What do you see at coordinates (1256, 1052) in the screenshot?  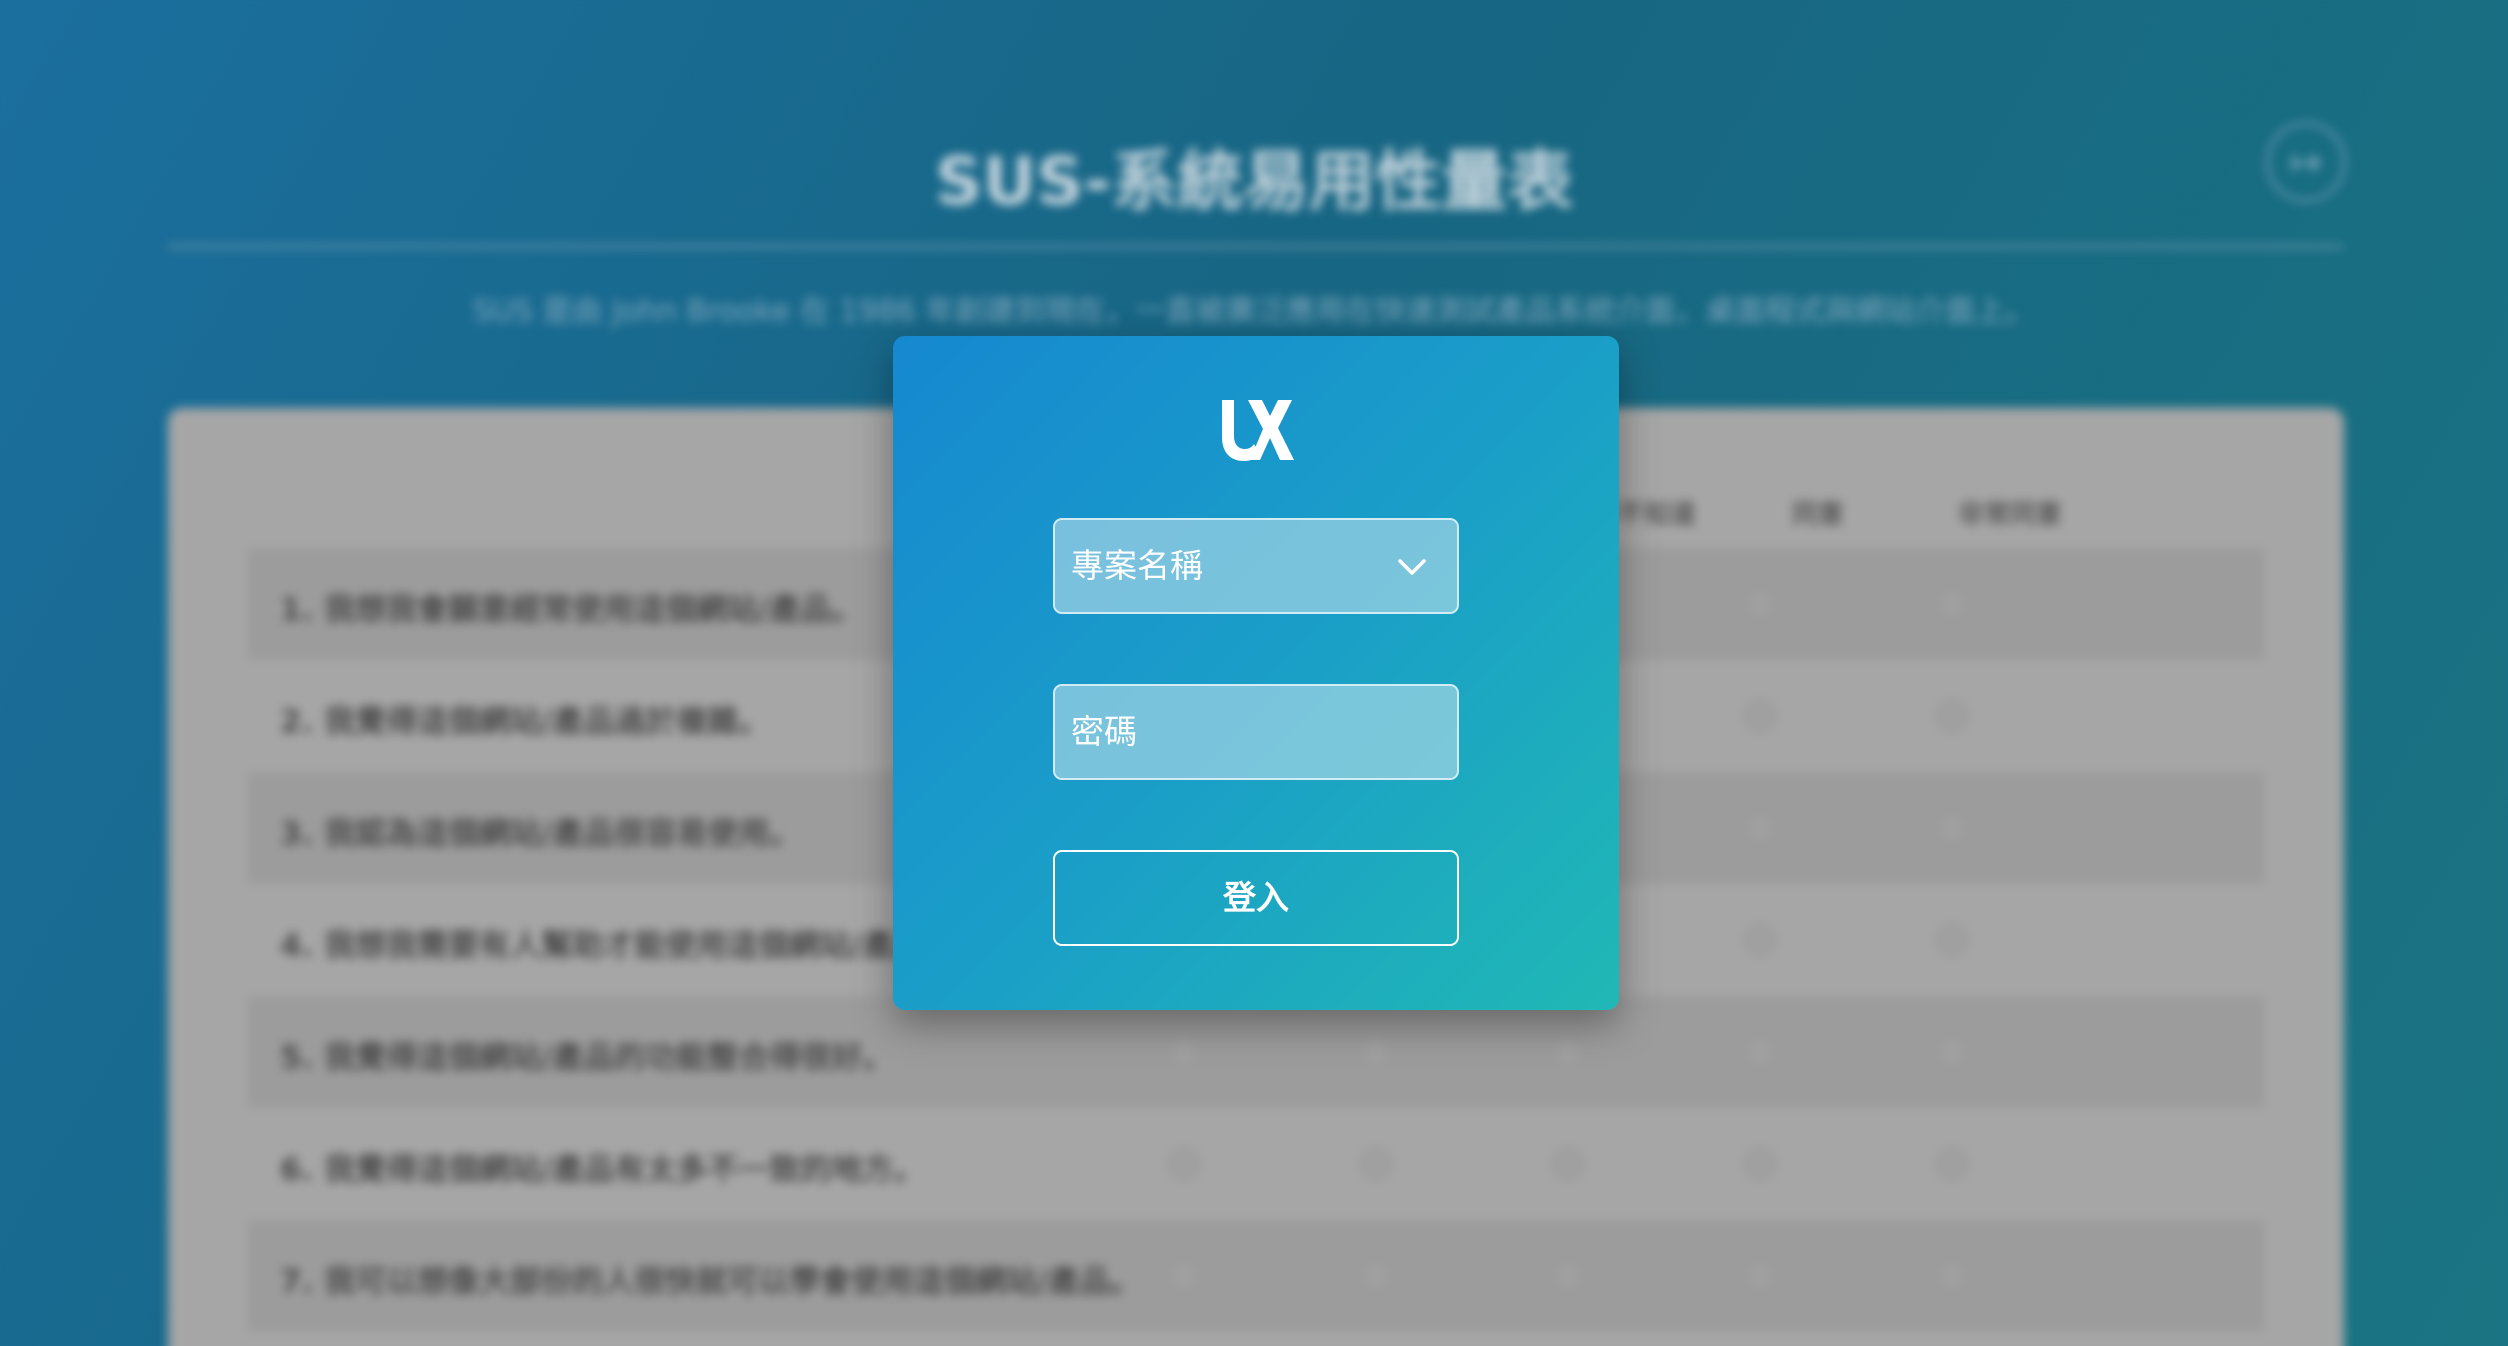 I see `question-row: 5. 我覺得這個網站/產品的功能整合得很好。` at bounding box center [1256, 1052].